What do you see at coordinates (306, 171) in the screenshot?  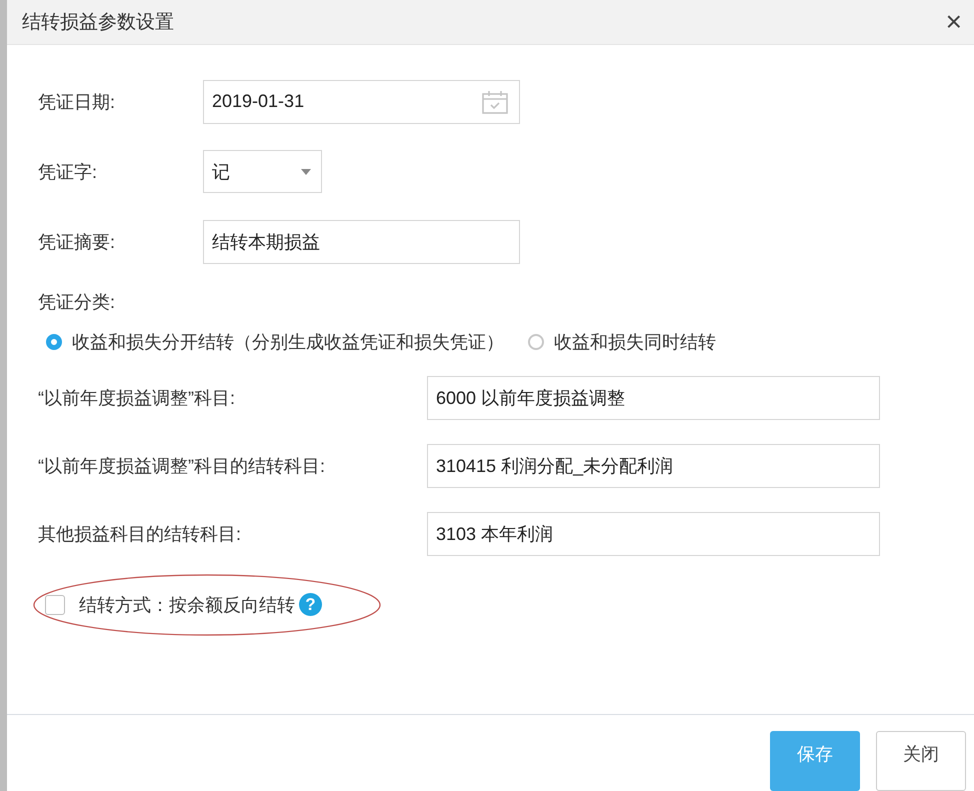 I see `caret-icon` at bounding box center [306, 171].